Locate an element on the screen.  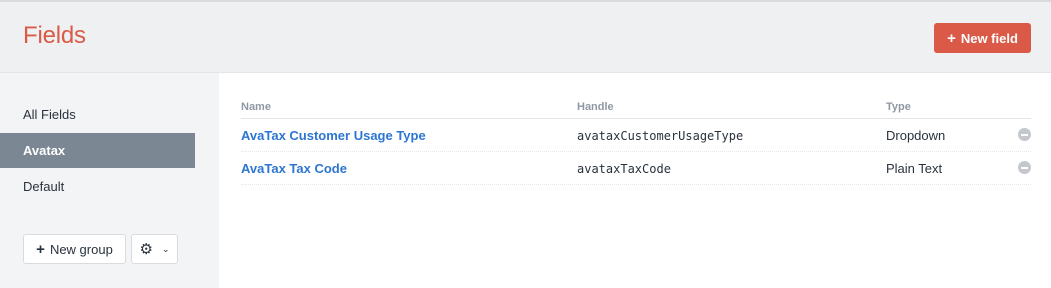
new-group-button: + New group is located at coordinates (74, 249).